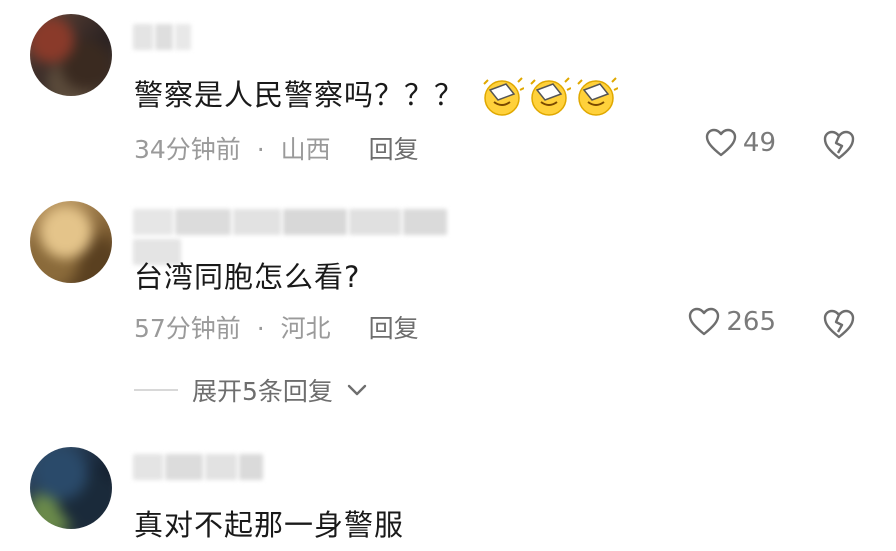 The width and height of the screenshot is (896, 551). What do you see at coordinates (357, 390) in the screenshot?
I see `chevron-down-icon` at bounding box center [357, 390].